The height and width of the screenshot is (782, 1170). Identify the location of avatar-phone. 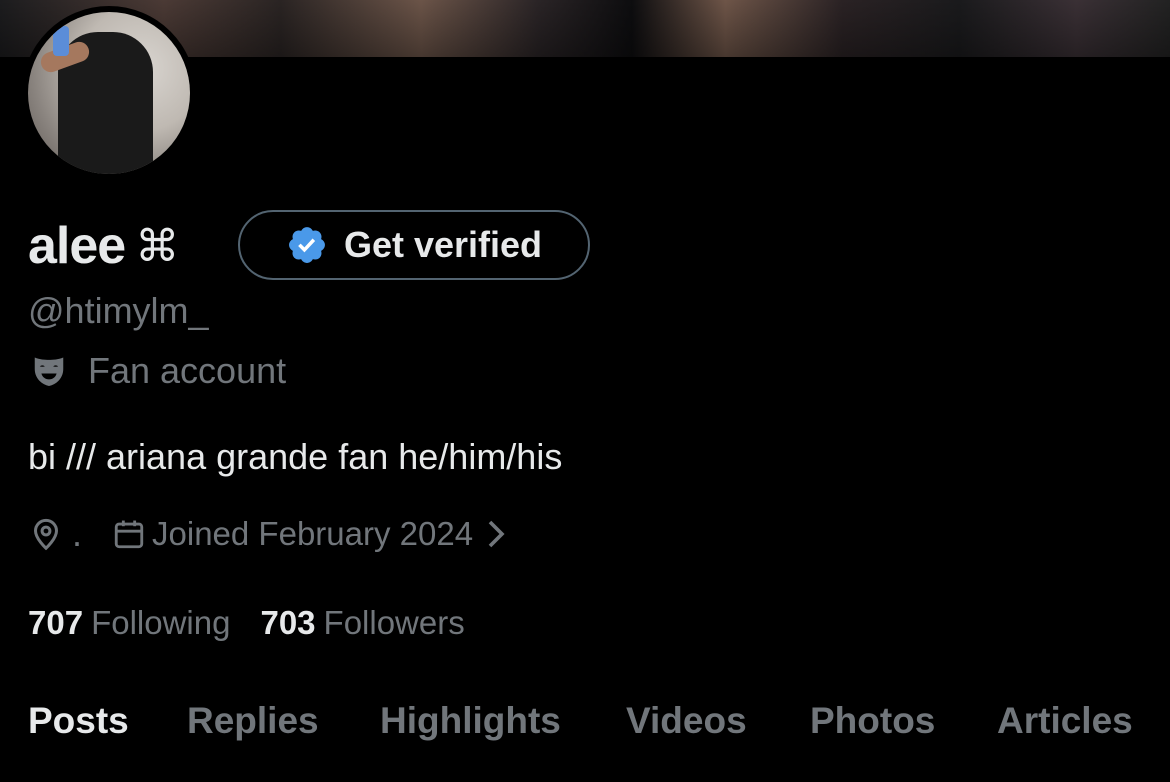
(61, 41).